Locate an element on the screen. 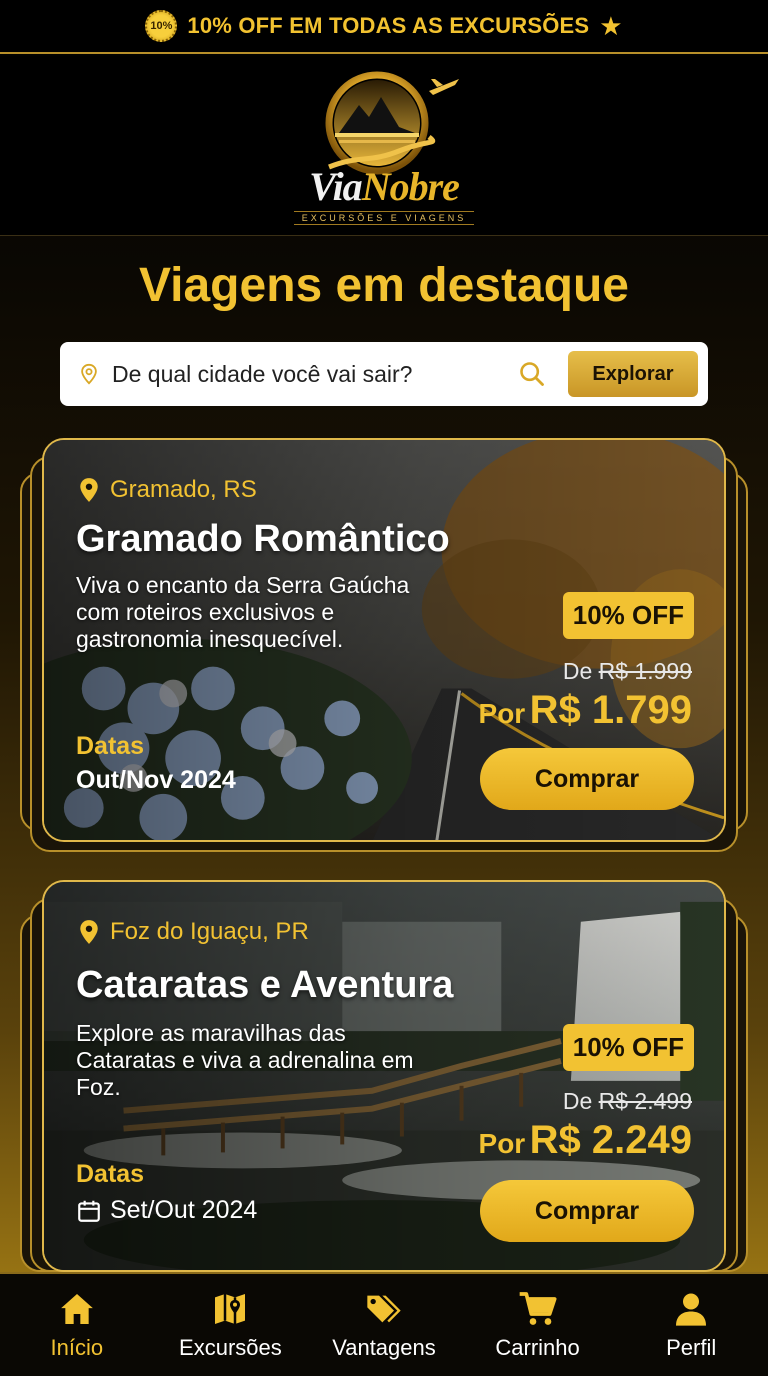 The width and height of the screenshot is (768, 1376). logo-wordmark: ViaNobre is located at coordinates (384, 186).